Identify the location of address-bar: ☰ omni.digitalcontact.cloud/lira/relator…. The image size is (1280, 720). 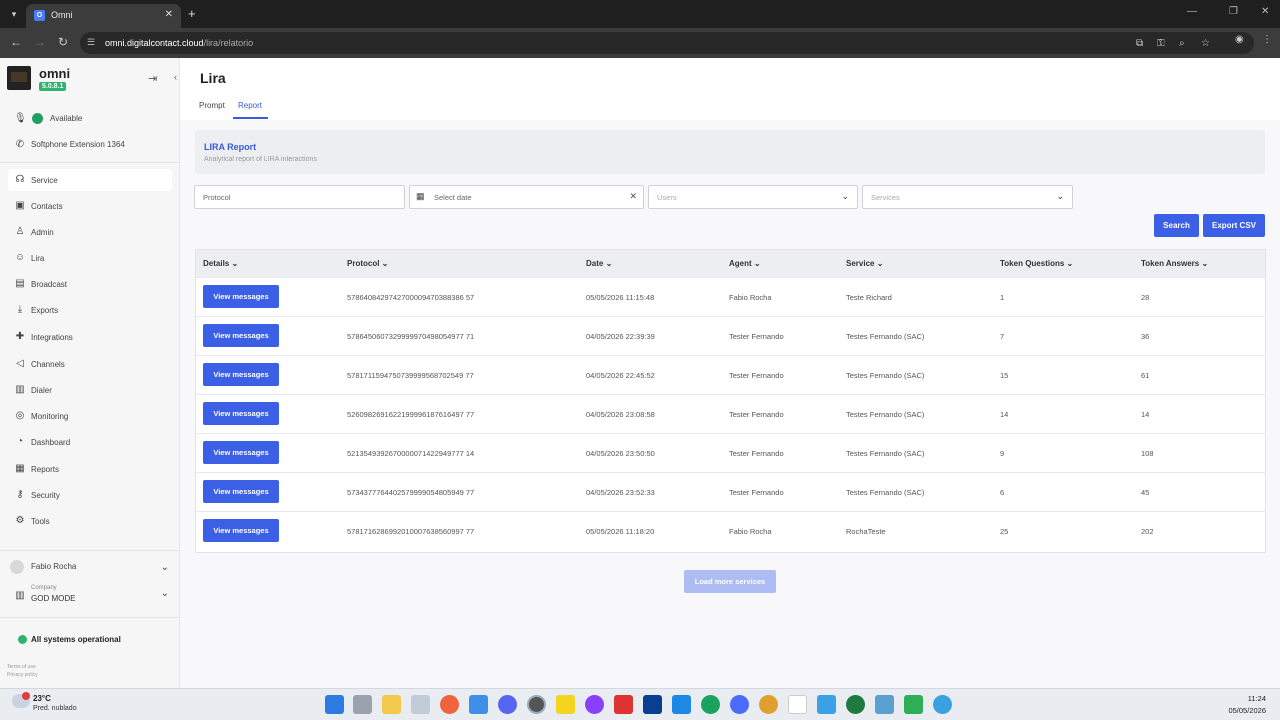
(667, 43).